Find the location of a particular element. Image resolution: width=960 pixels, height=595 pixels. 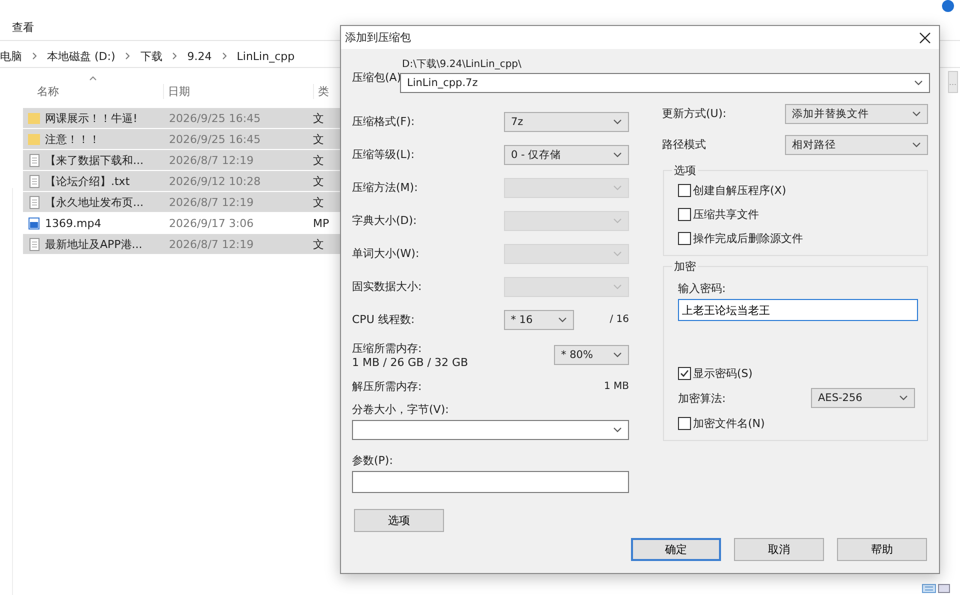

group-title: 选项 is located at coordinates (685, 170).